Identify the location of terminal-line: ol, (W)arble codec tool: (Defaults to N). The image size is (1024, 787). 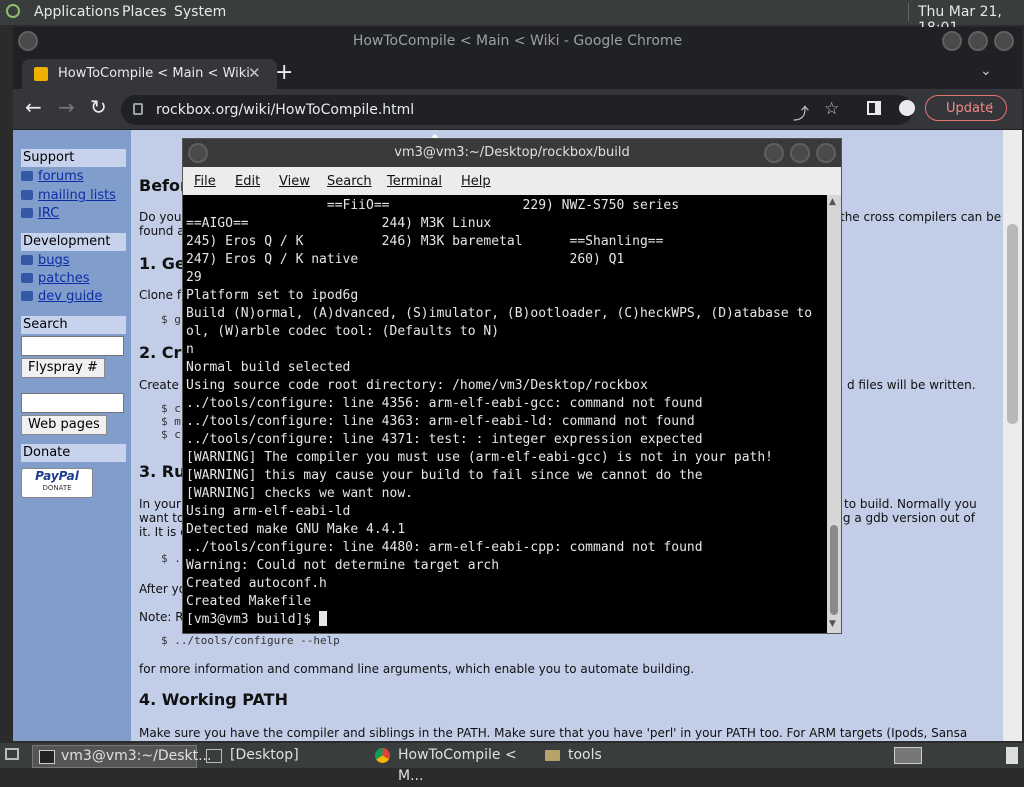
(343, 331).